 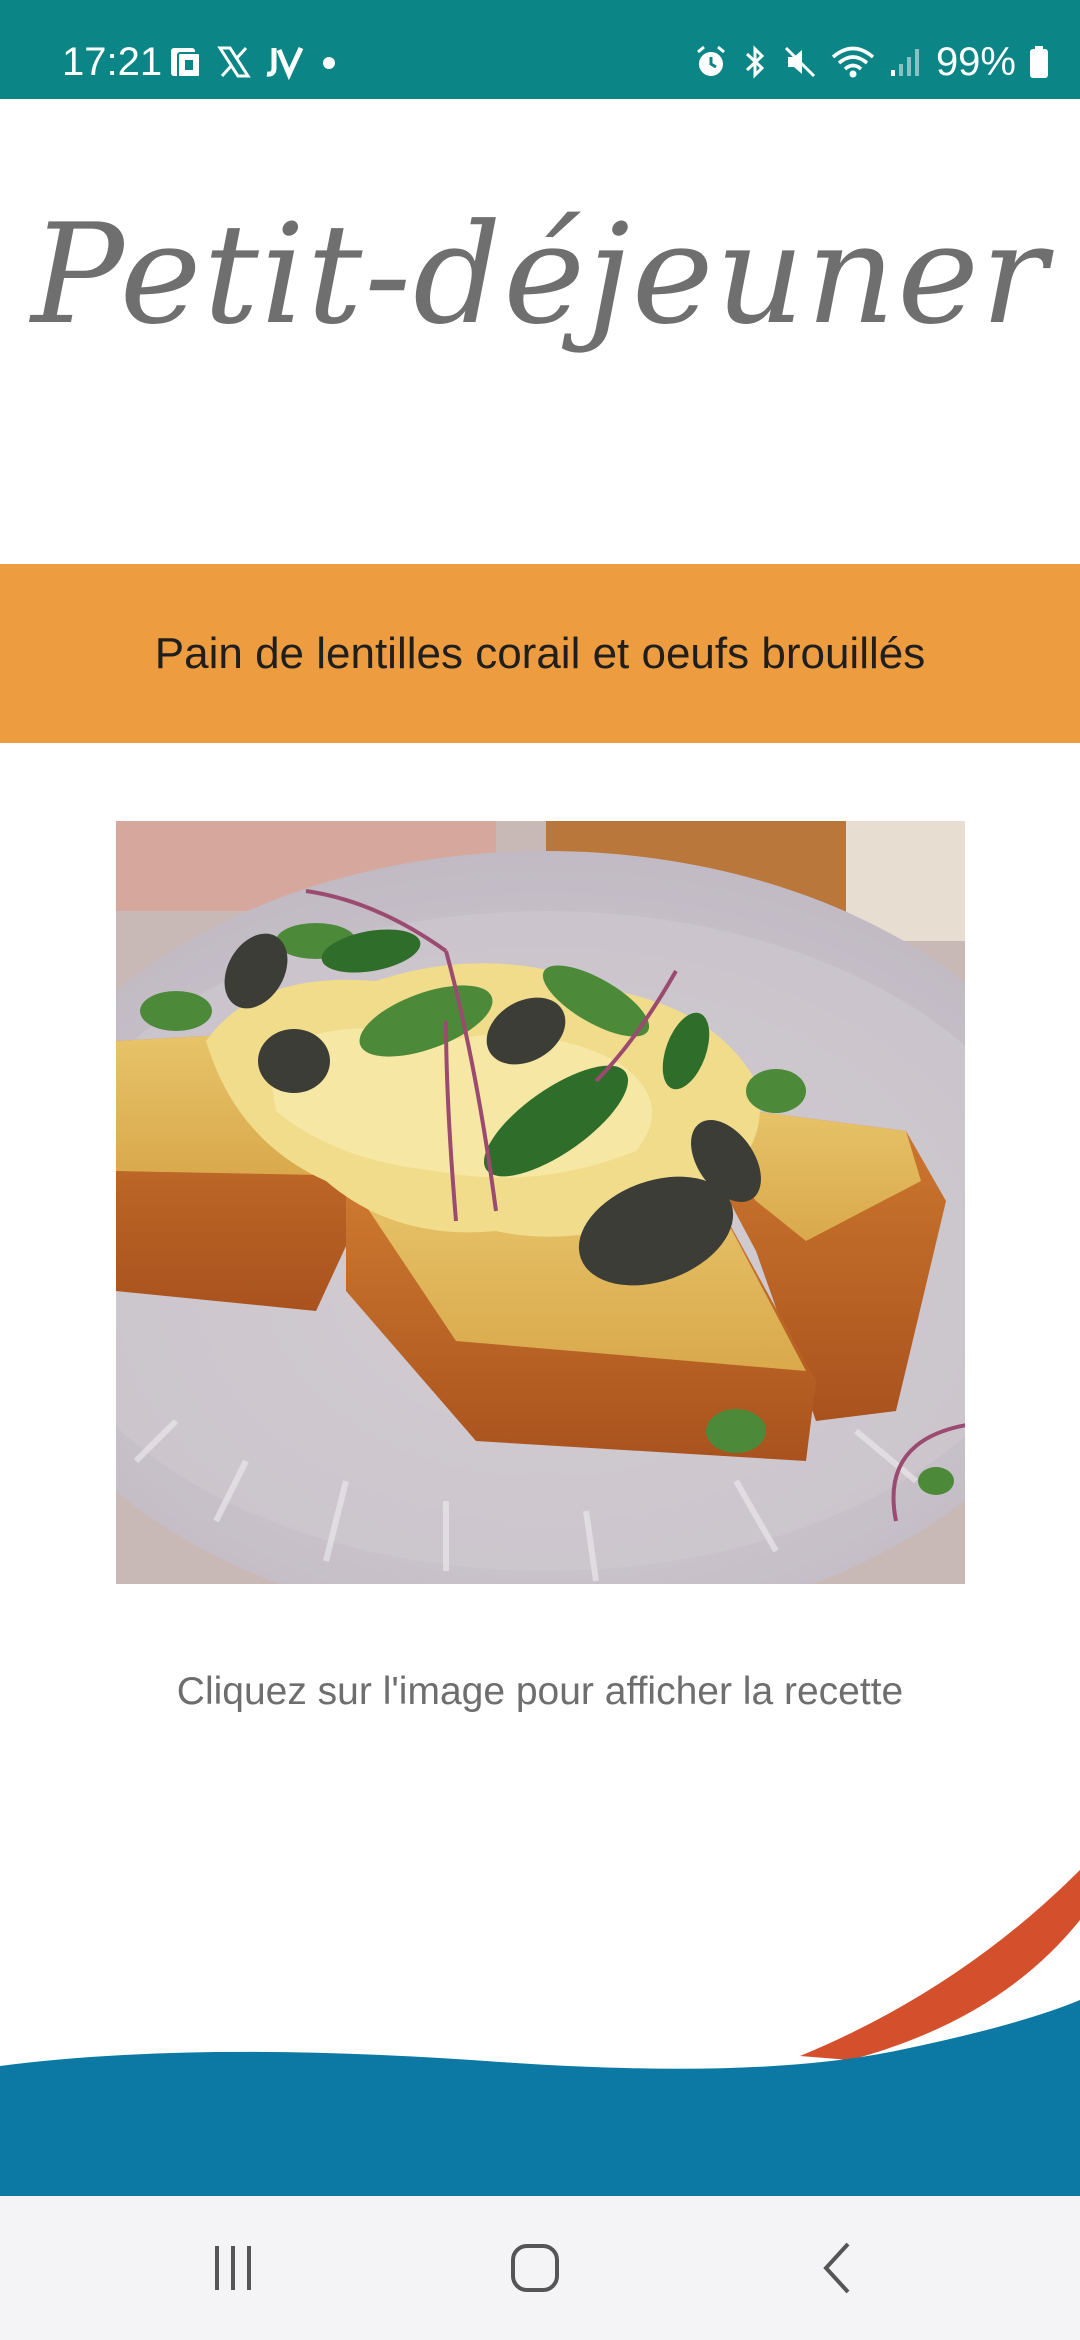 What do you see at coordinates (1039, 62) in the screenshot?
I see `battery-icon` at bounding box center [1039, 62].